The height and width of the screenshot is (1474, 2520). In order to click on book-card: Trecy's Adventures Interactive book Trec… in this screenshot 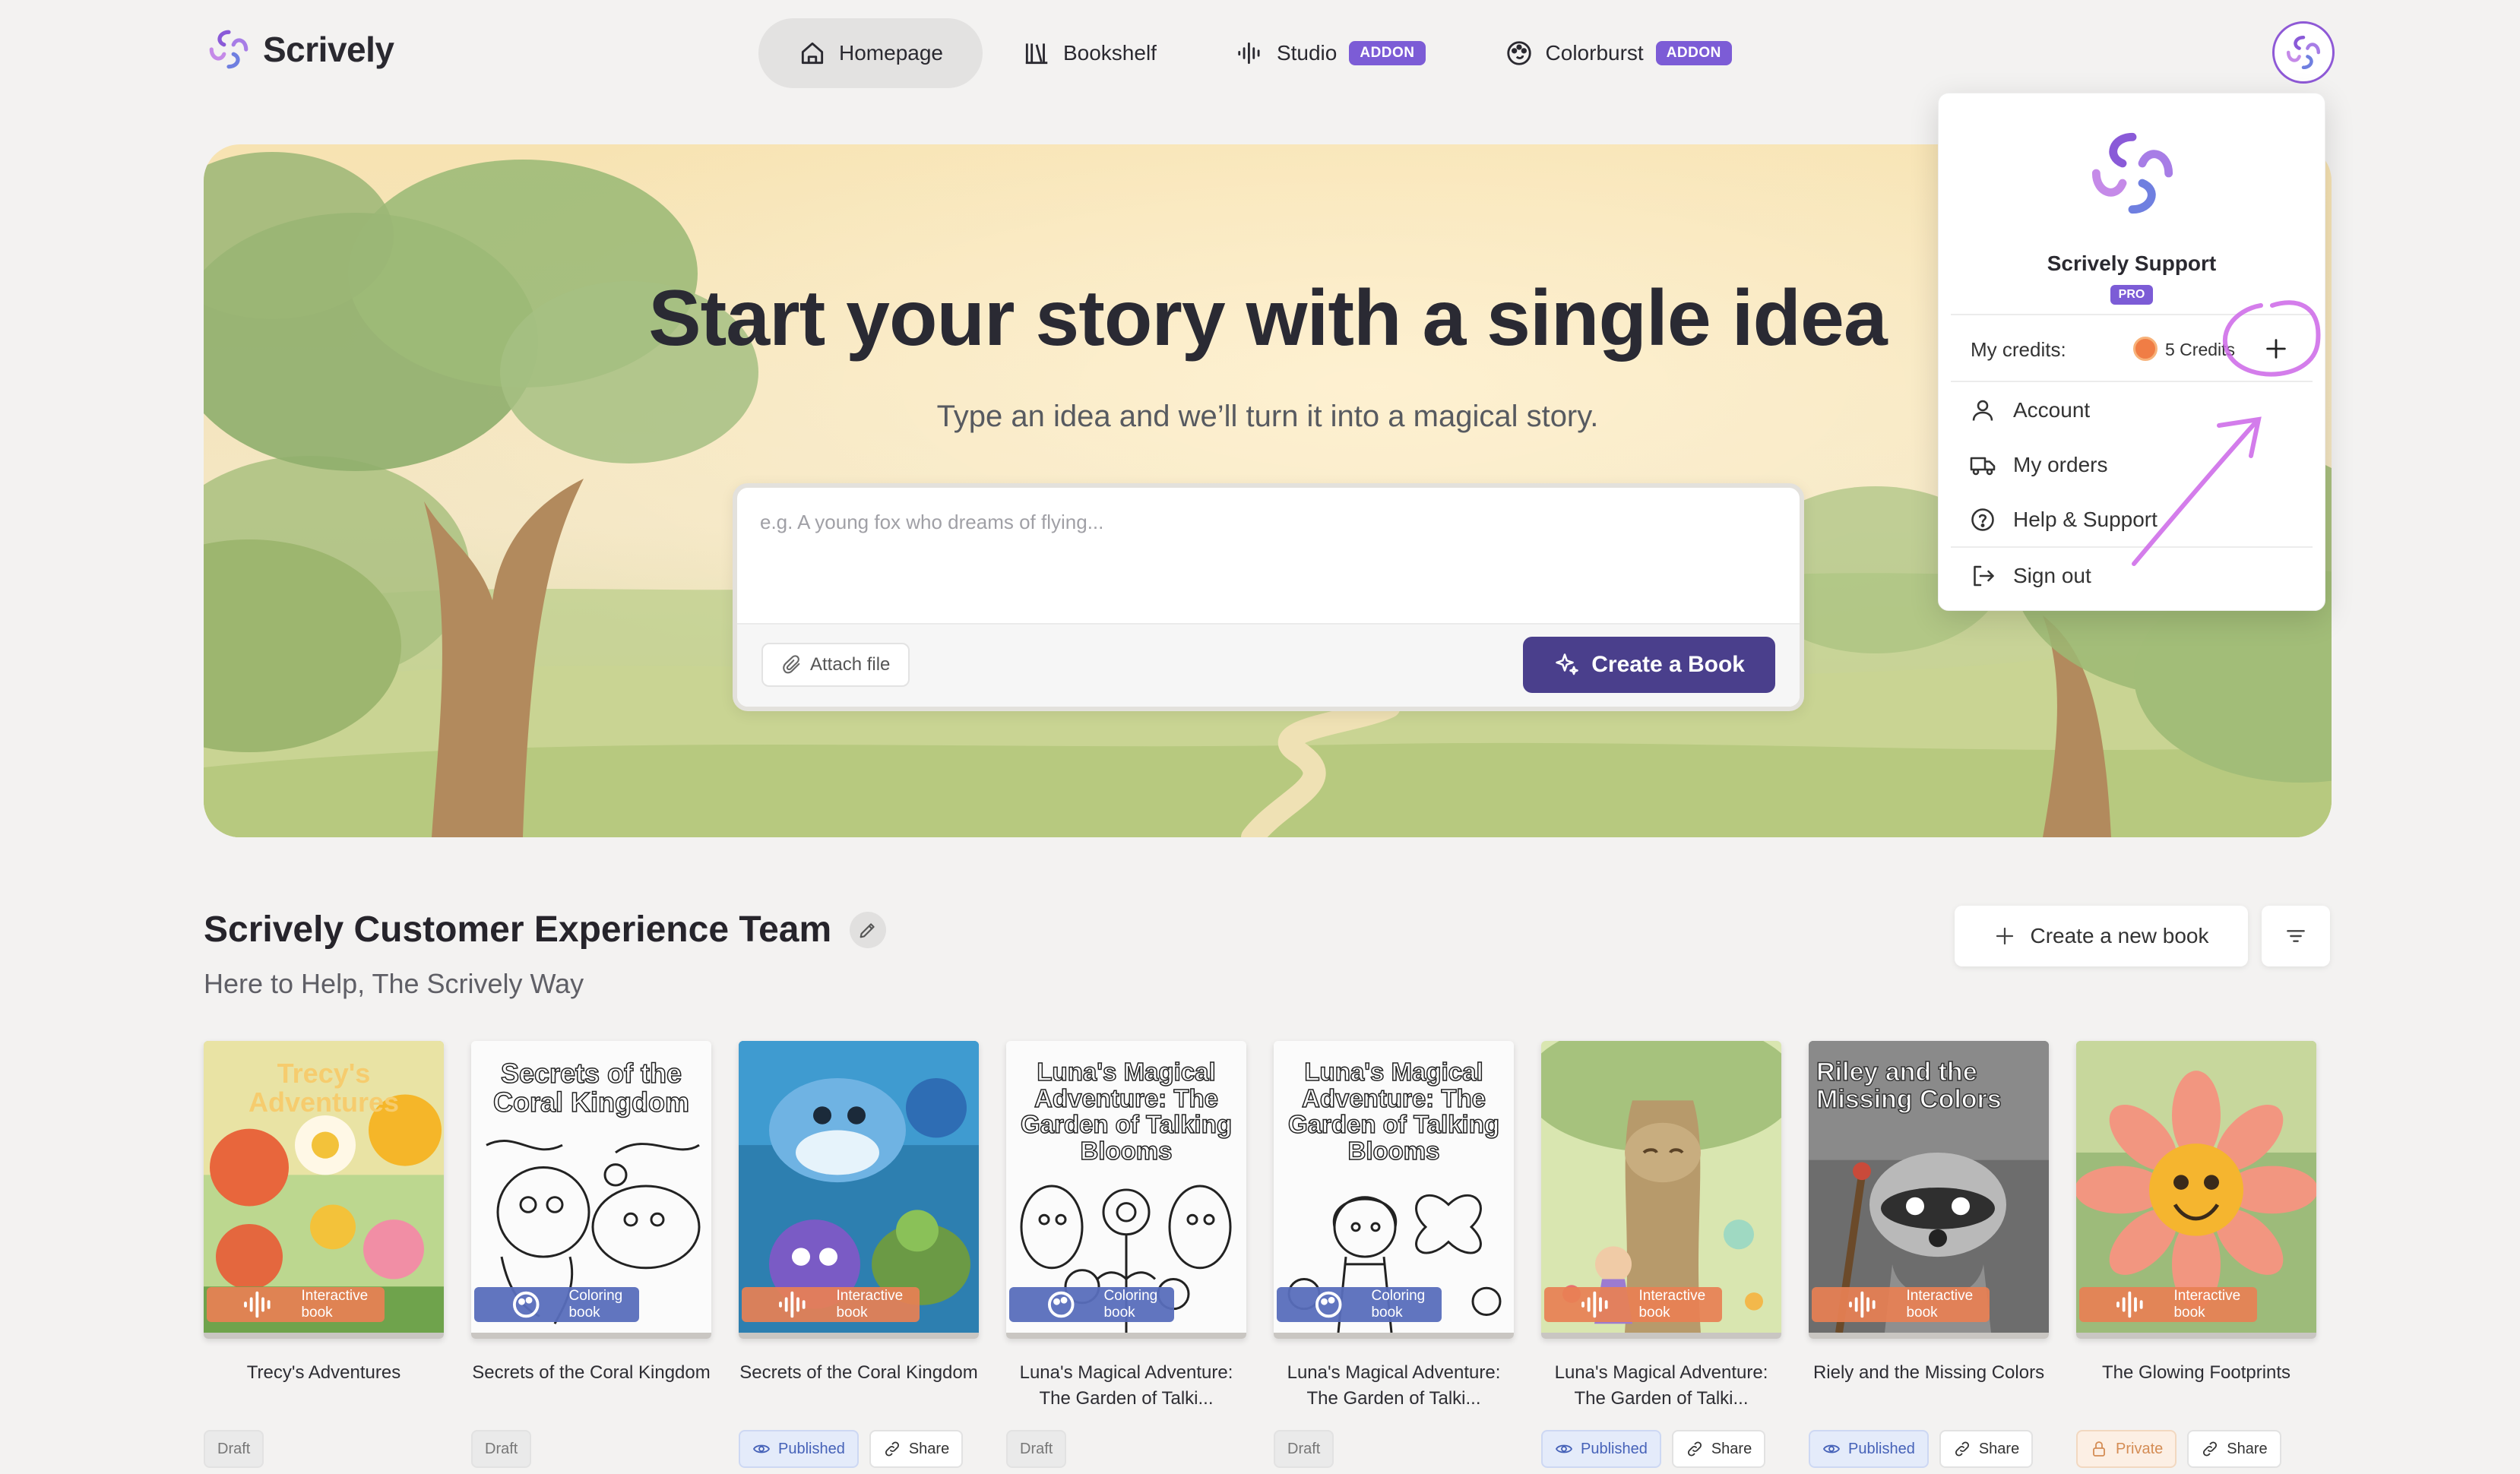, I will do `click(324, 1254)`.